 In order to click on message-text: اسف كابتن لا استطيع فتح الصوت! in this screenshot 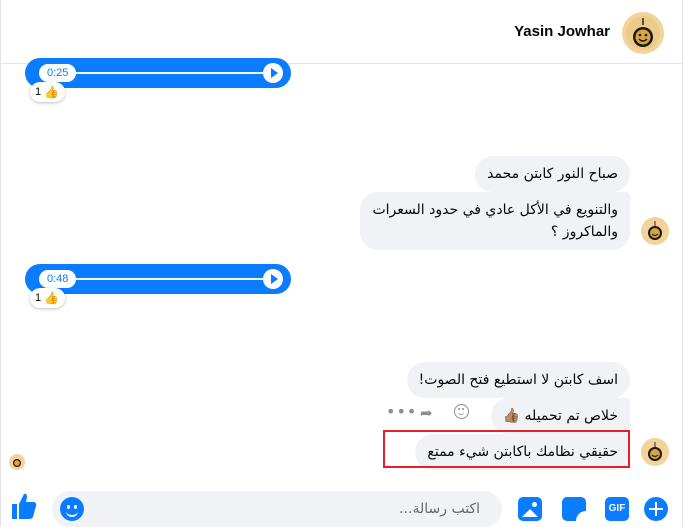, I will do `click(518, 380)`.